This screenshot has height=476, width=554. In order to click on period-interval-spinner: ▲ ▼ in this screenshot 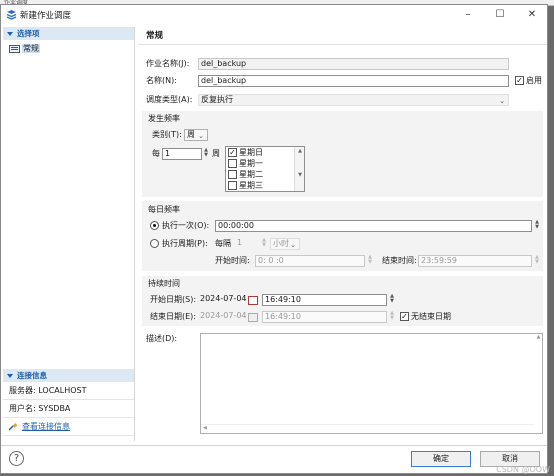, I will do `click(264, 242)`.